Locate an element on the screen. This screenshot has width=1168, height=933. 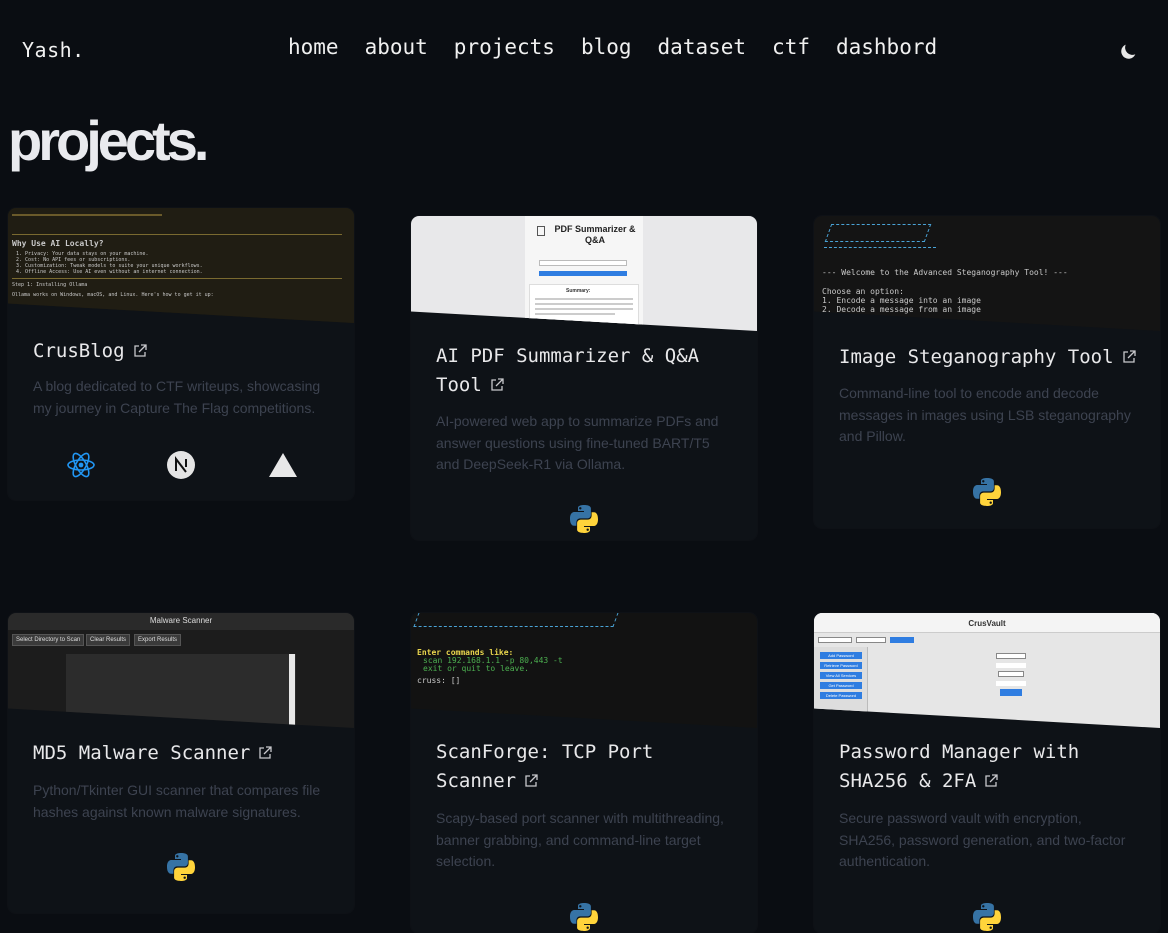
thumb-side-button: Delete Password is located at coordinates (841, 695).